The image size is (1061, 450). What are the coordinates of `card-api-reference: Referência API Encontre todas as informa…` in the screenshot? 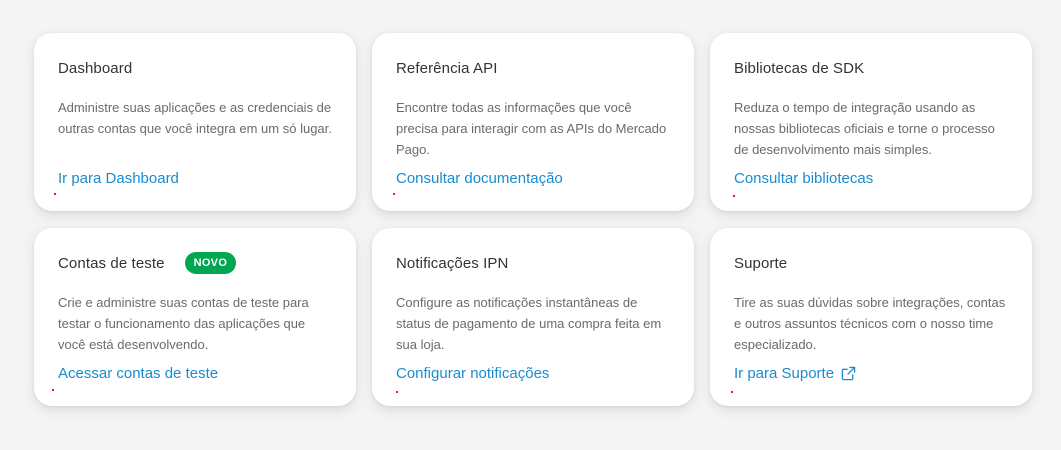 It's located at (533, 122).